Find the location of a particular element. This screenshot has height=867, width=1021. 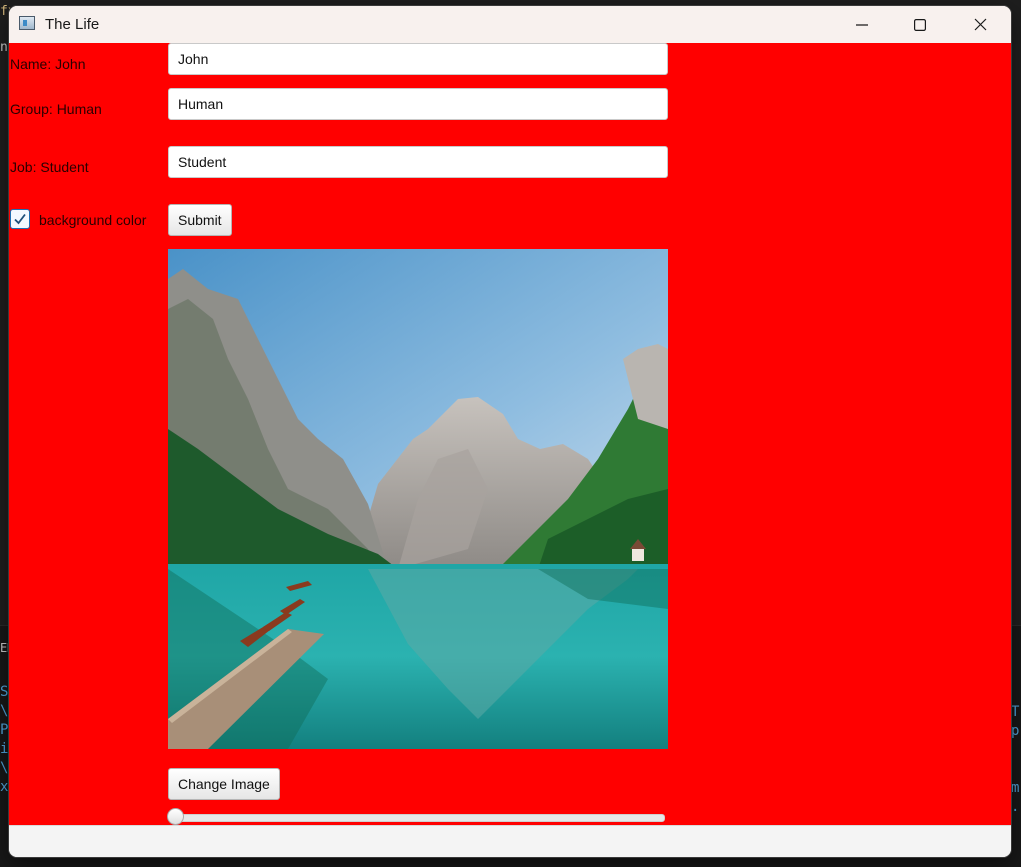

job-input is located at coordinates (418, 162).